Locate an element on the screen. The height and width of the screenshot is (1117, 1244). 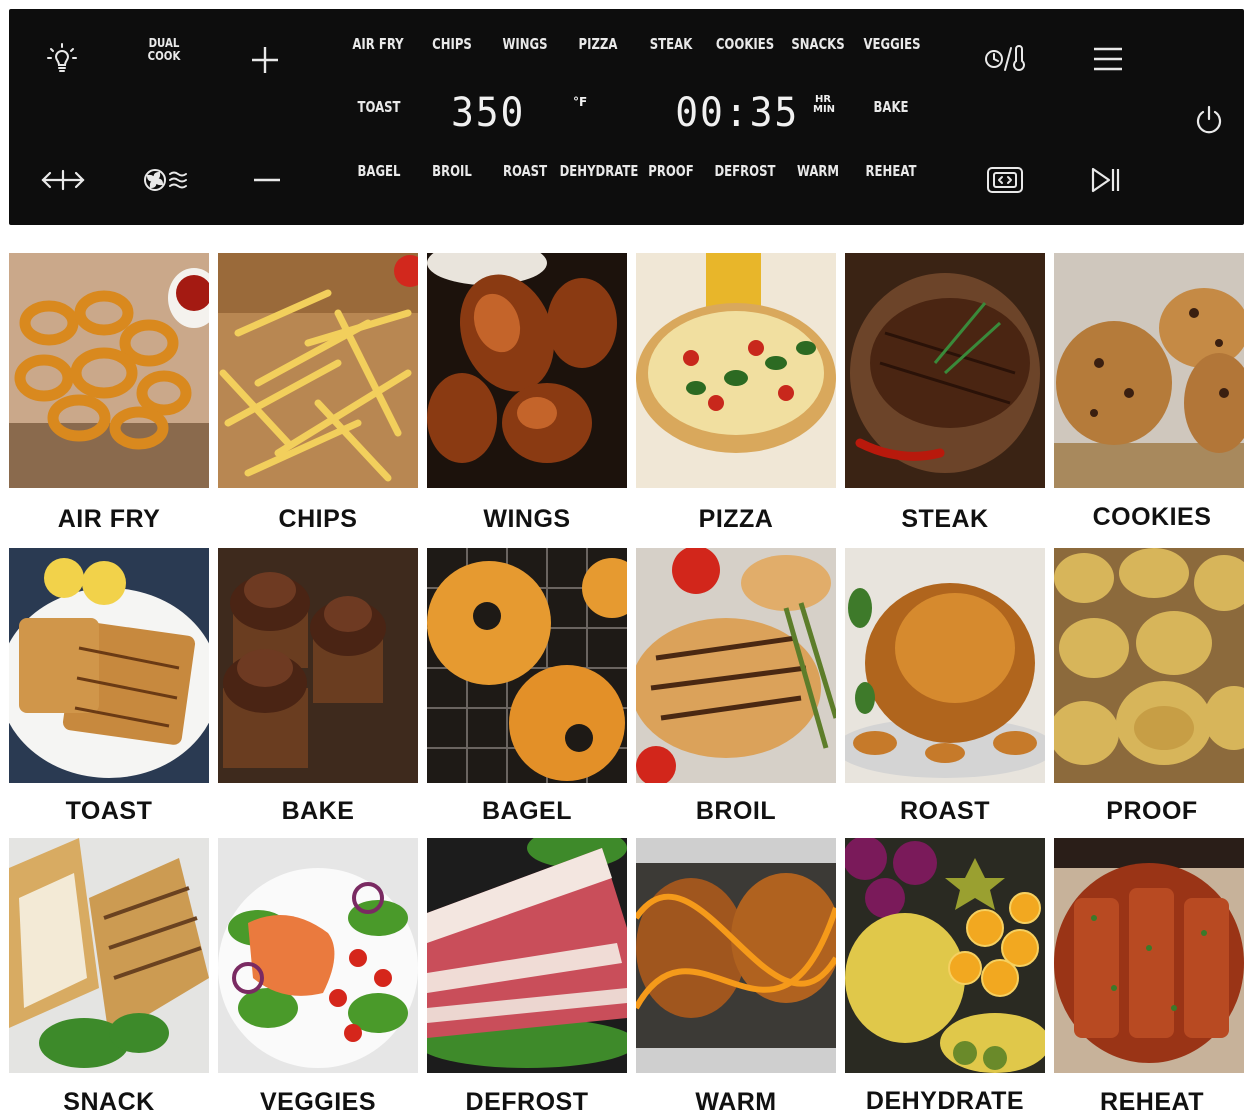
mode-bagel: BAGEL is located at coordinates (378, 171).